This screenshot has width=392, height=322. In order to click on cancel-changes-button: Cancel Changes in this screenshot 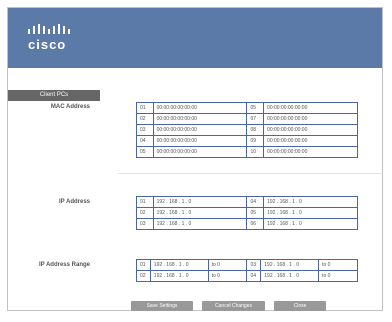, I will do `click(233, 306)`.